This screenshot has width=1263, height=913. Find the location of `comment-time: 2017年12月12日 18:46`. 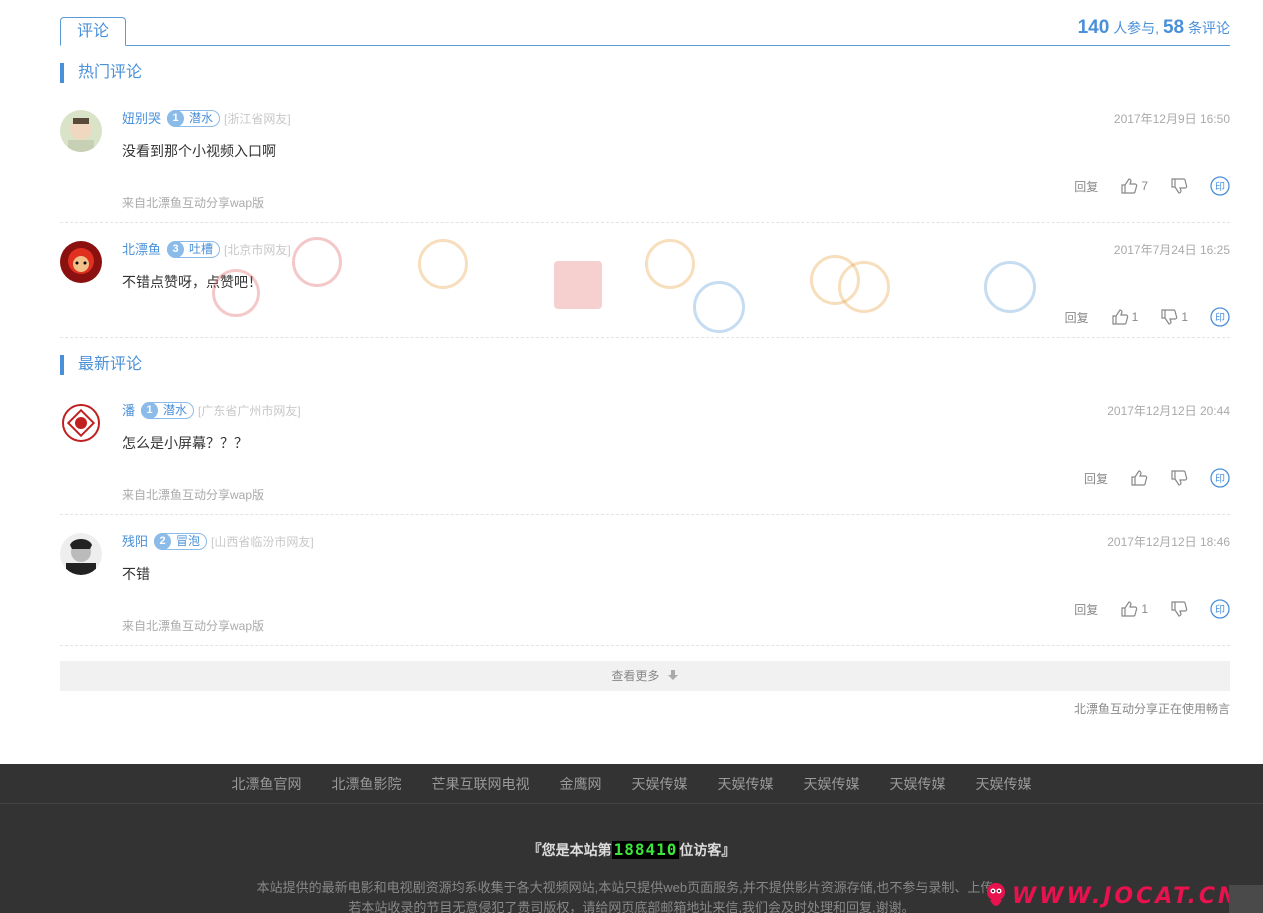

comment-time: 2017年12月12日 18:46 is located at coordinates (1168, 542).